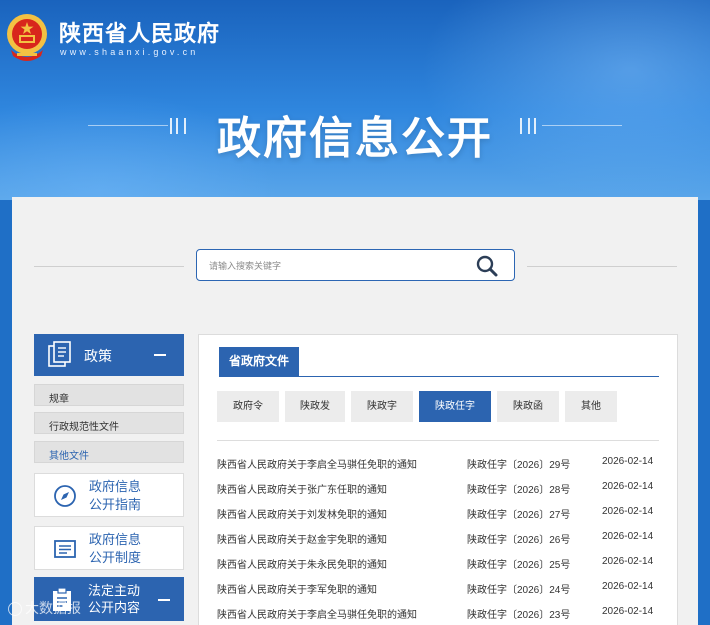  I want to click on sidebar-card-label: 政府信息 公开制度, so click(115, 548).